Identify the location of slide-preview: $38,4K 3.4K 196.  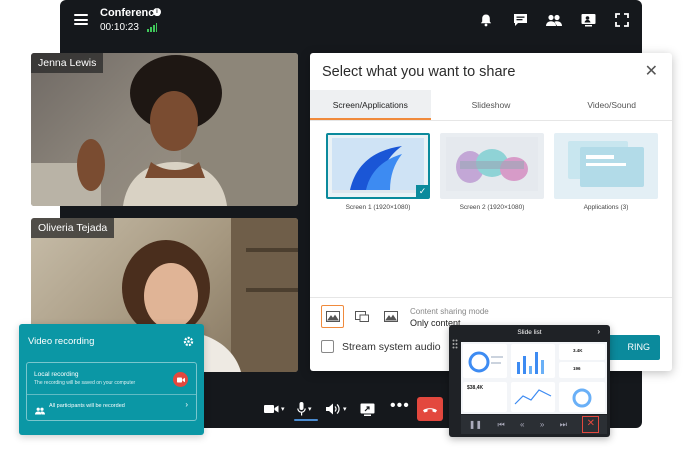
(534, 378).